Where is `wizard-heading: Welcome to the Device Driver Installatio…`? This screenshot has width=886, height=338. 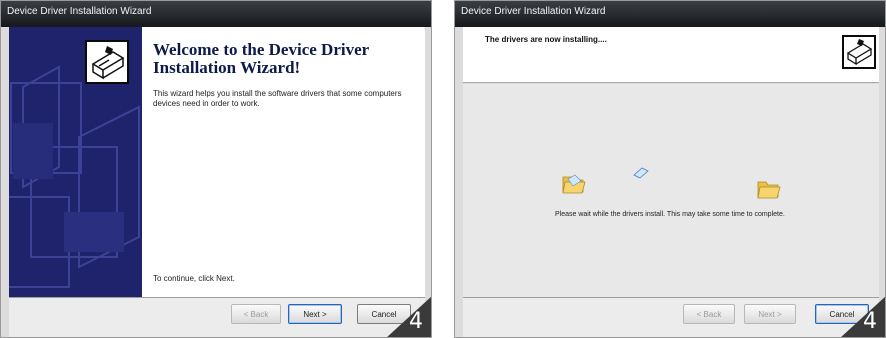
wizard-heading: Welcome to the Device Driver Installatio… is located at coordinates (261, 58).